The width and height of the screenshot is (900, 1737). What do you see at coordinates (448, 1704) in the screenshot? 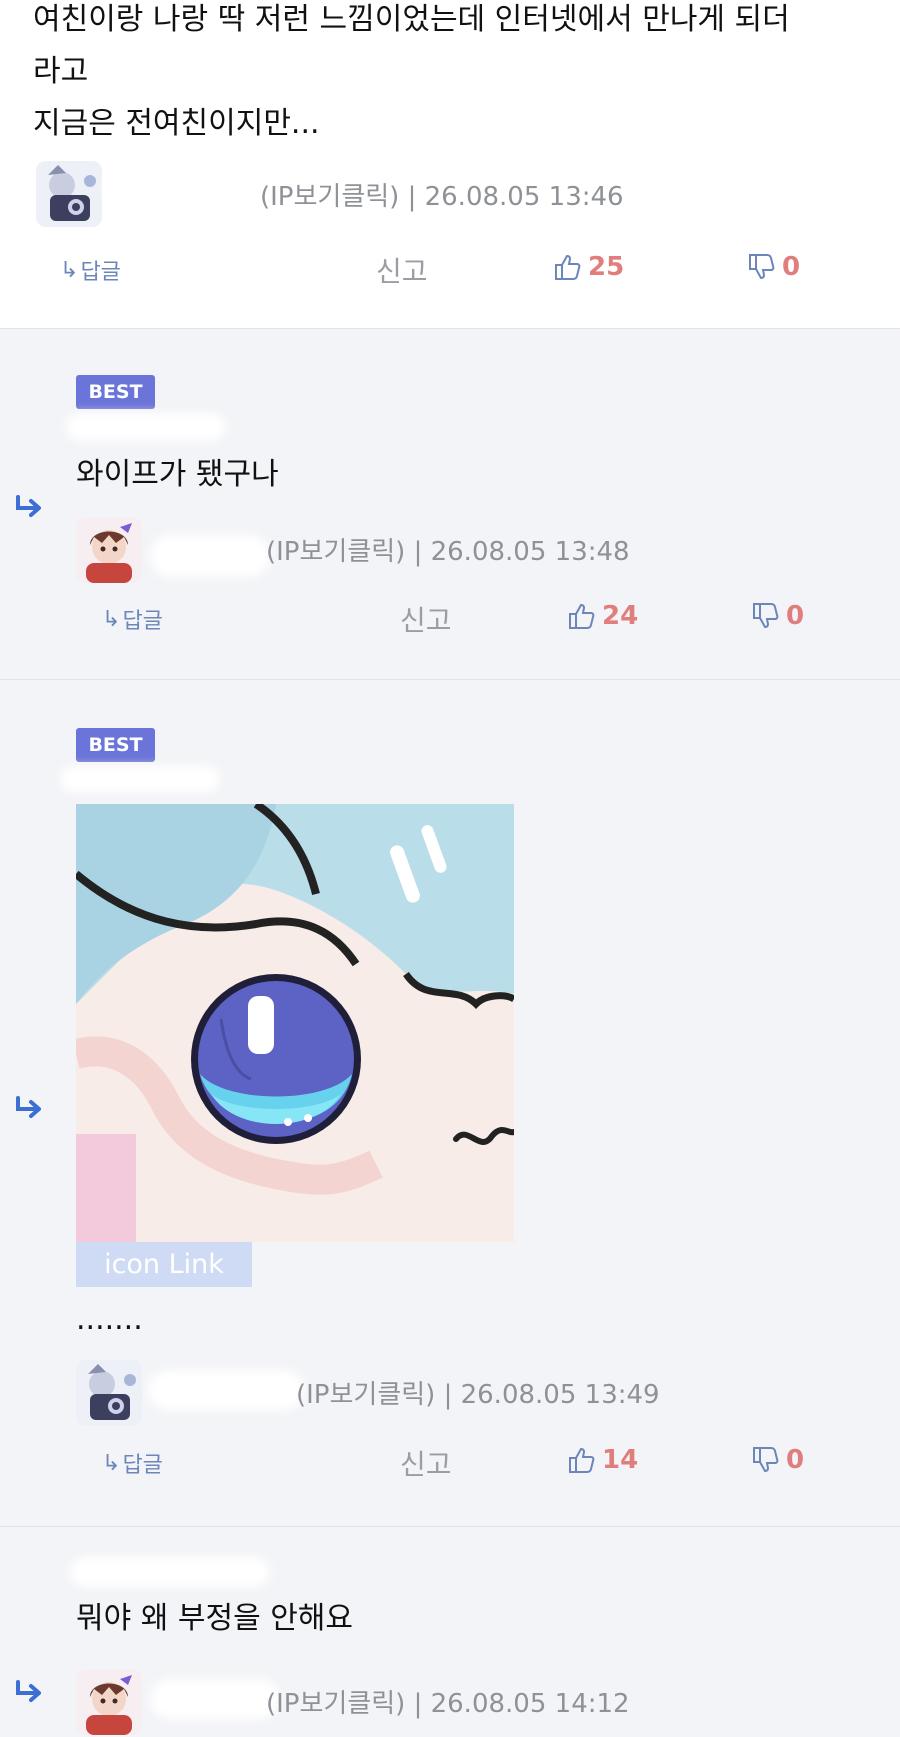
I see `comment-meta: (IP보기클릭) | 26.08.05 14:12` at bounding box center [448, 1704].